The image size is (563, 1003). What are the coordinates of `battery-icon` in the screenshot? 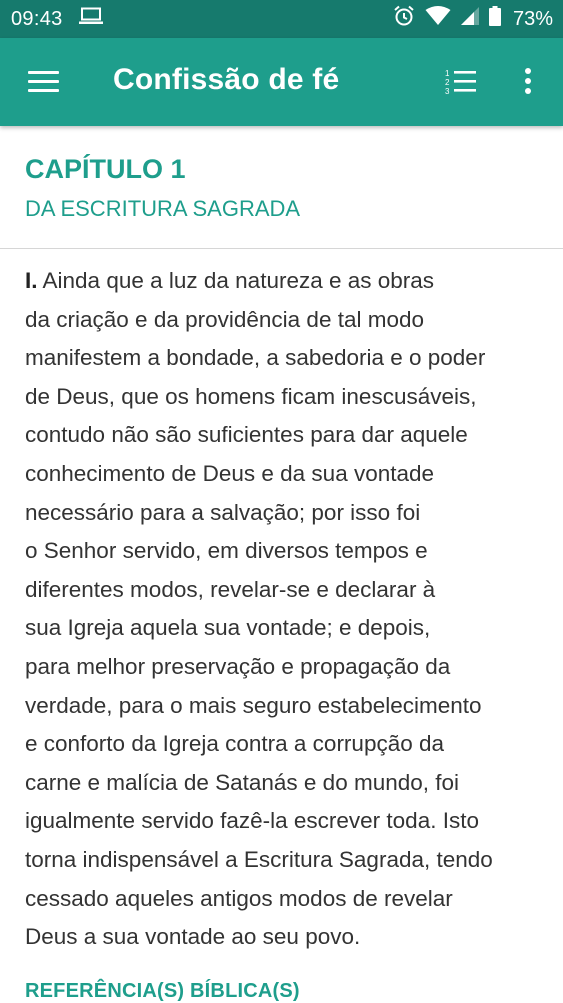 It's located at (494, 19).